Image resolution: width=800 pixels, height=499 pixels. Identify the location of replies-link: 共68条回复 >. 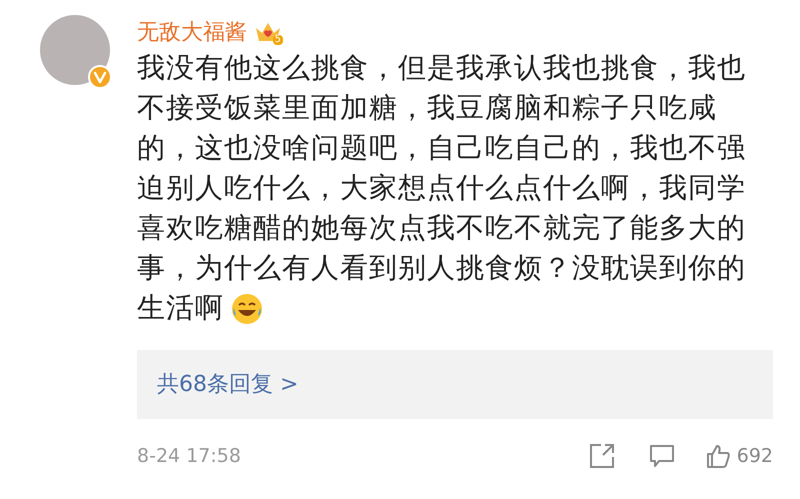
(455, 384).